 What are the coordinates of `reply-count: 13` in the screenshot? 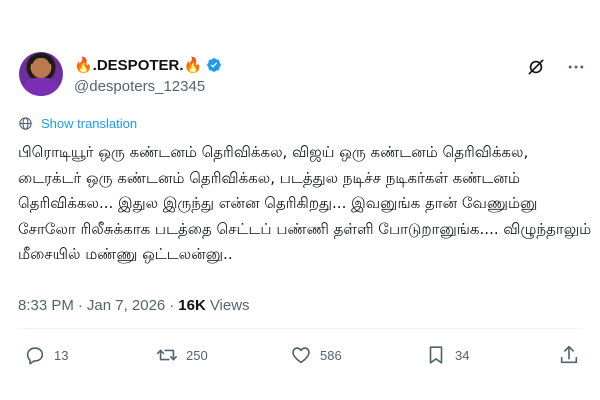 It's located at (61, 355).